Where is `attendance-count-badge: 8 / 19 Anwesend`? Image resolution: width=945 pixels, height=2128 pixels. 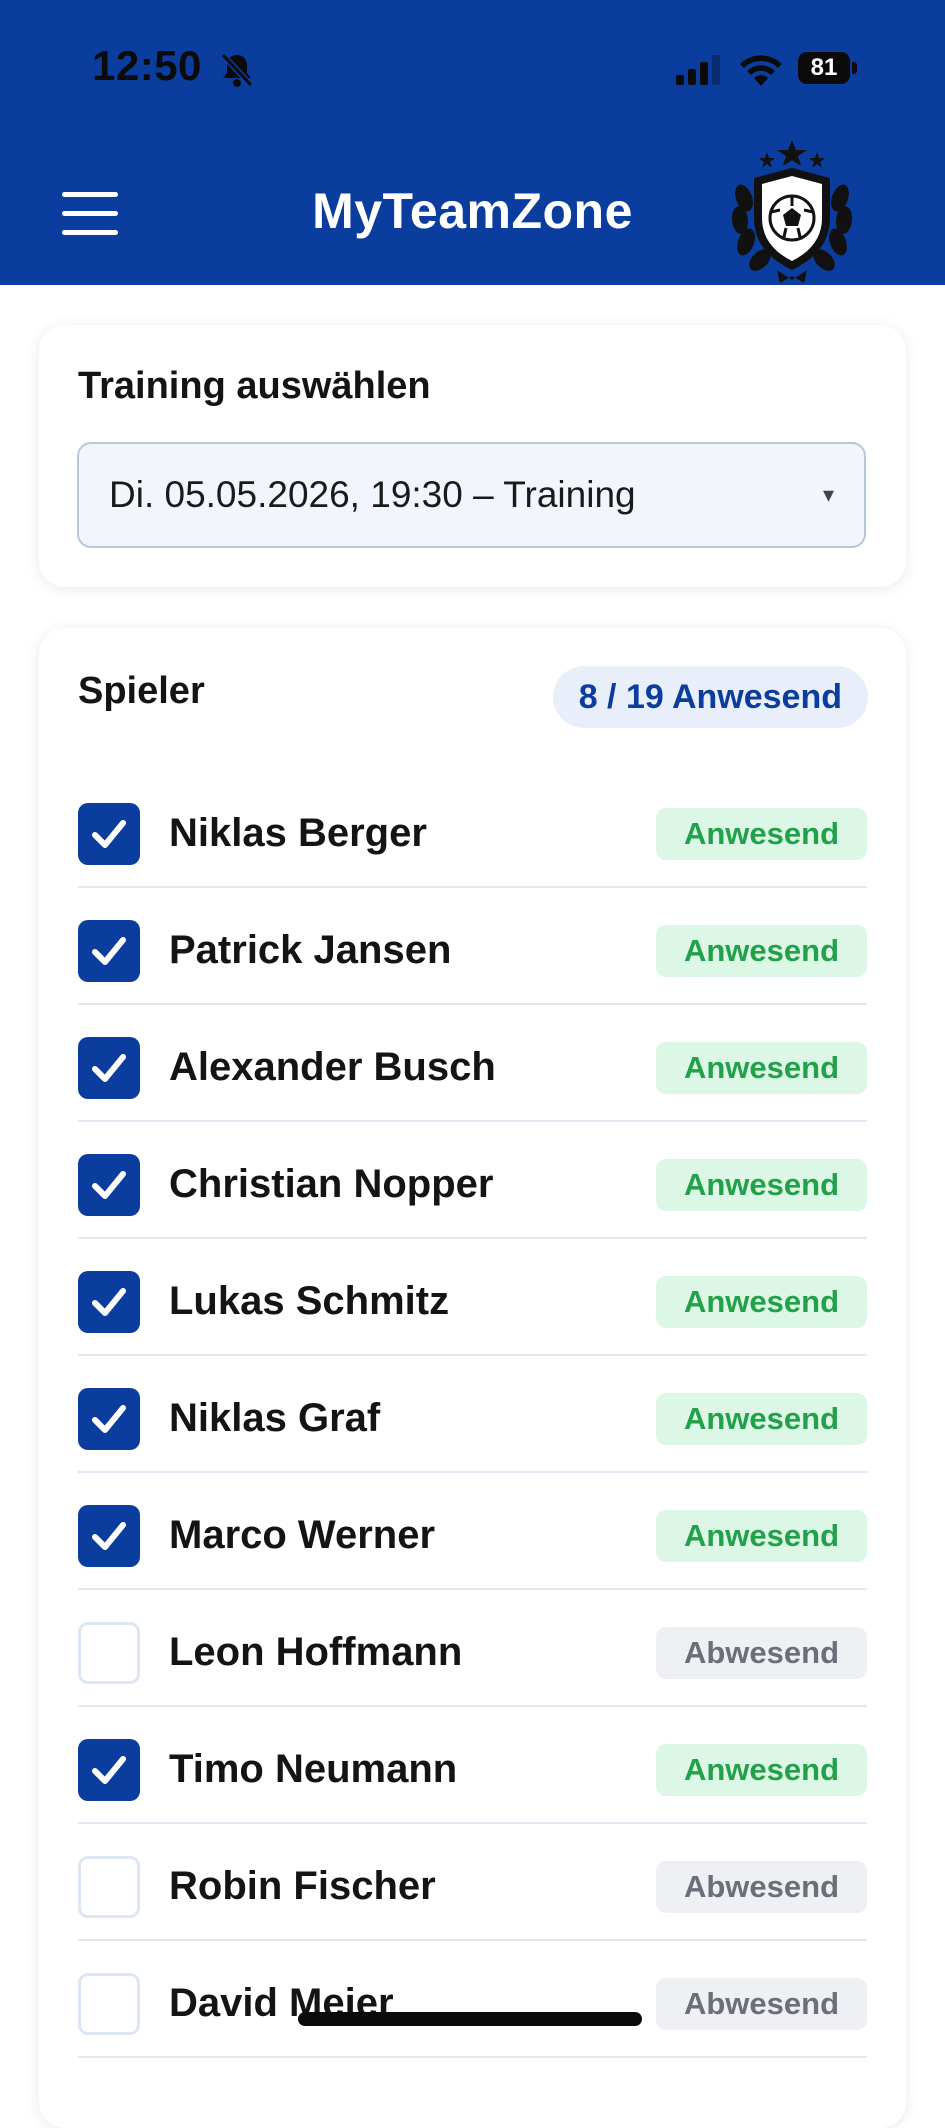 attendance-count-badge: 8 / 19 Anwesend is located at coordinates (710, 697).